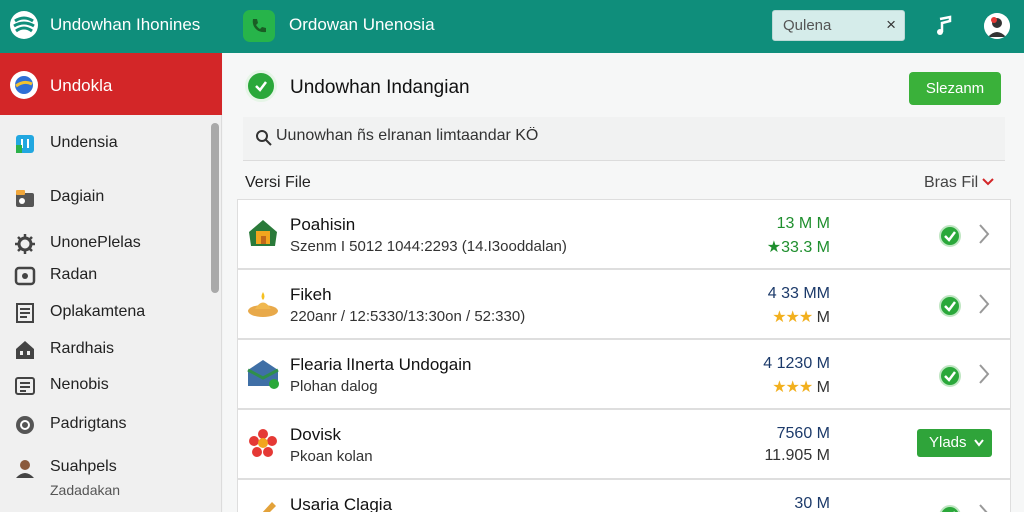 This screenshot has height=512, width=1024. I want to click on item-meta: Plohan dalog, so click(334, 386).